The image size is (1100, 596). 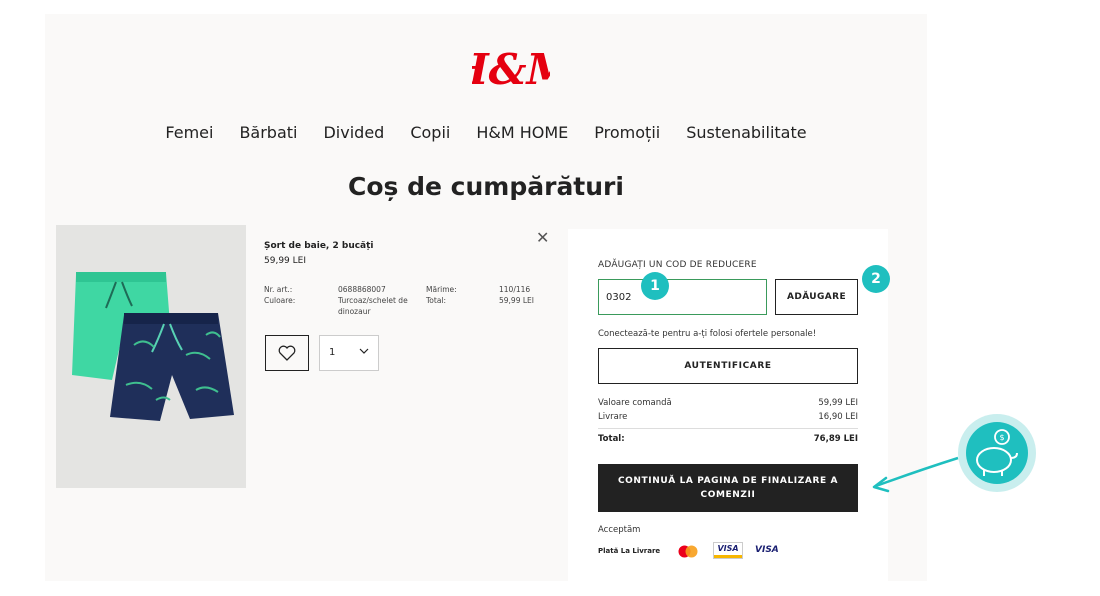 I want to click on size-label: Mărime:, so click(x=441, y=289).